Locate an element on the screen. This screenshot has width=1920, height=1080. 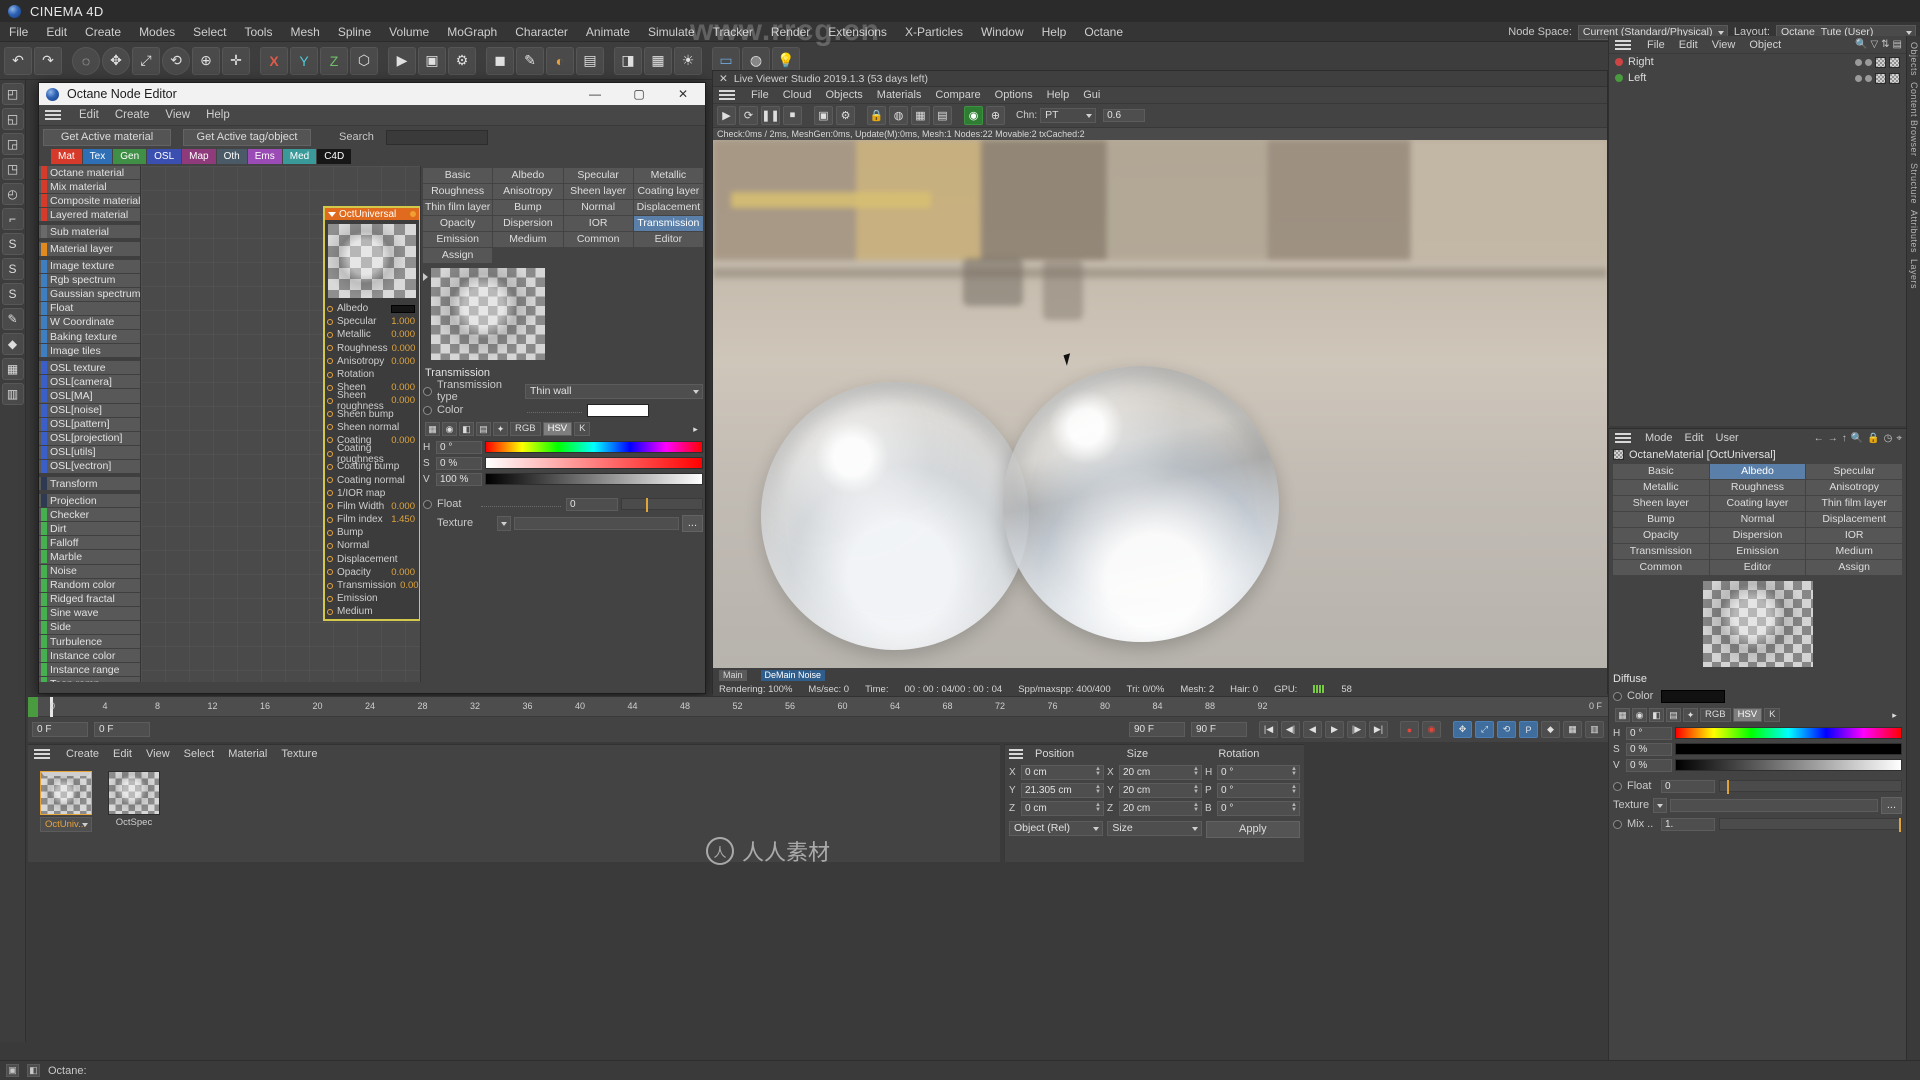
rotation-h-input: 0 ° ▲ ▼ is located at coordinates (1258, 772).